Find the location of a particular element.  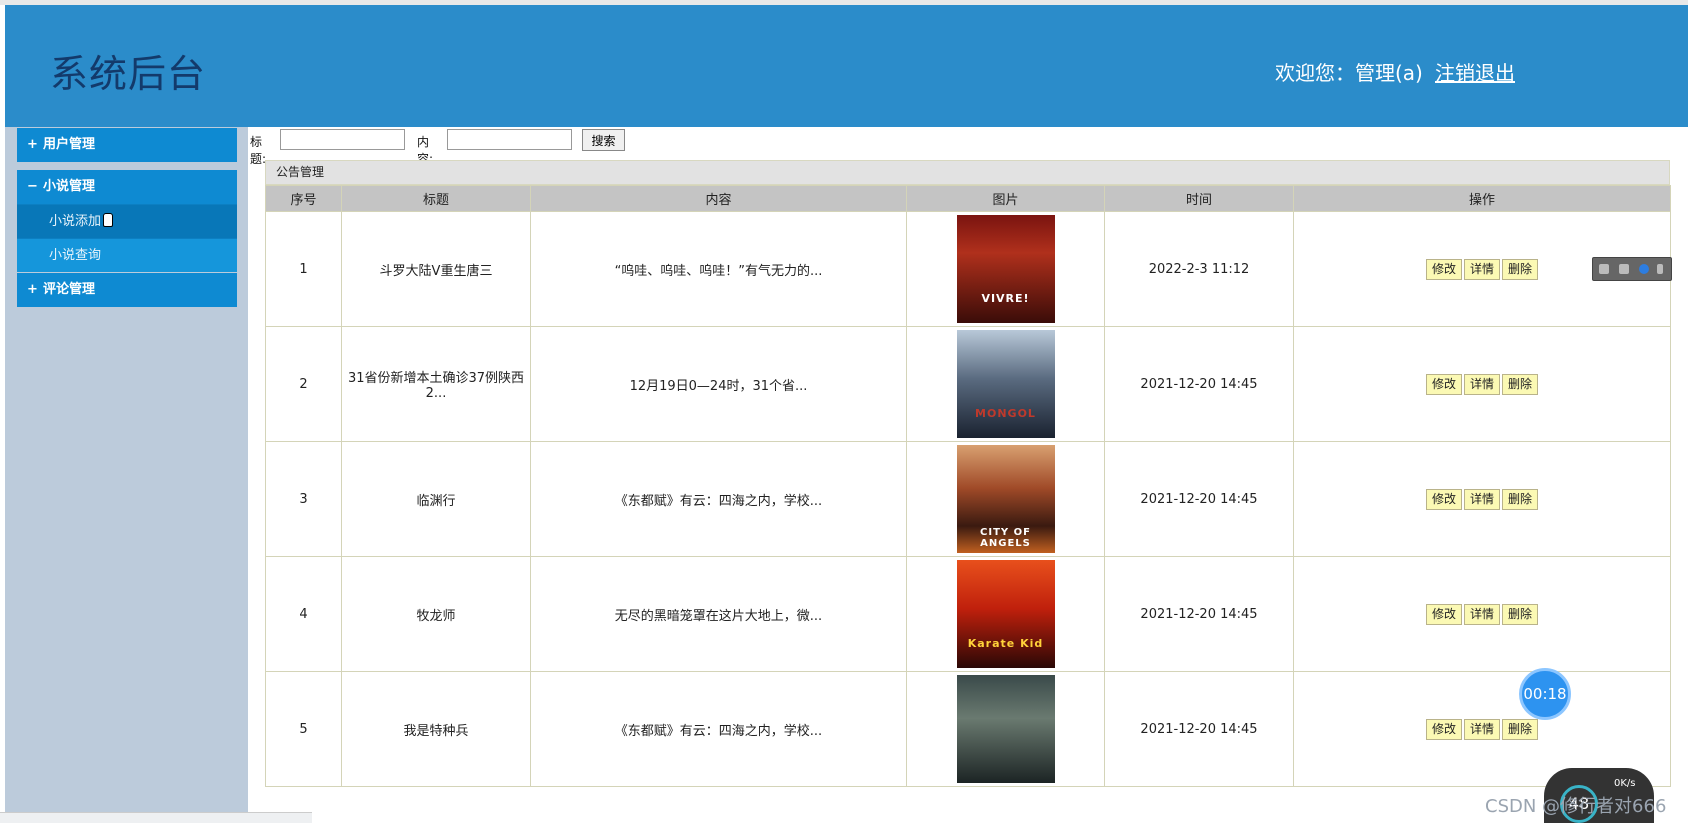

sidebar-item-label: 小说添加 is located at coordinates (75, 221).